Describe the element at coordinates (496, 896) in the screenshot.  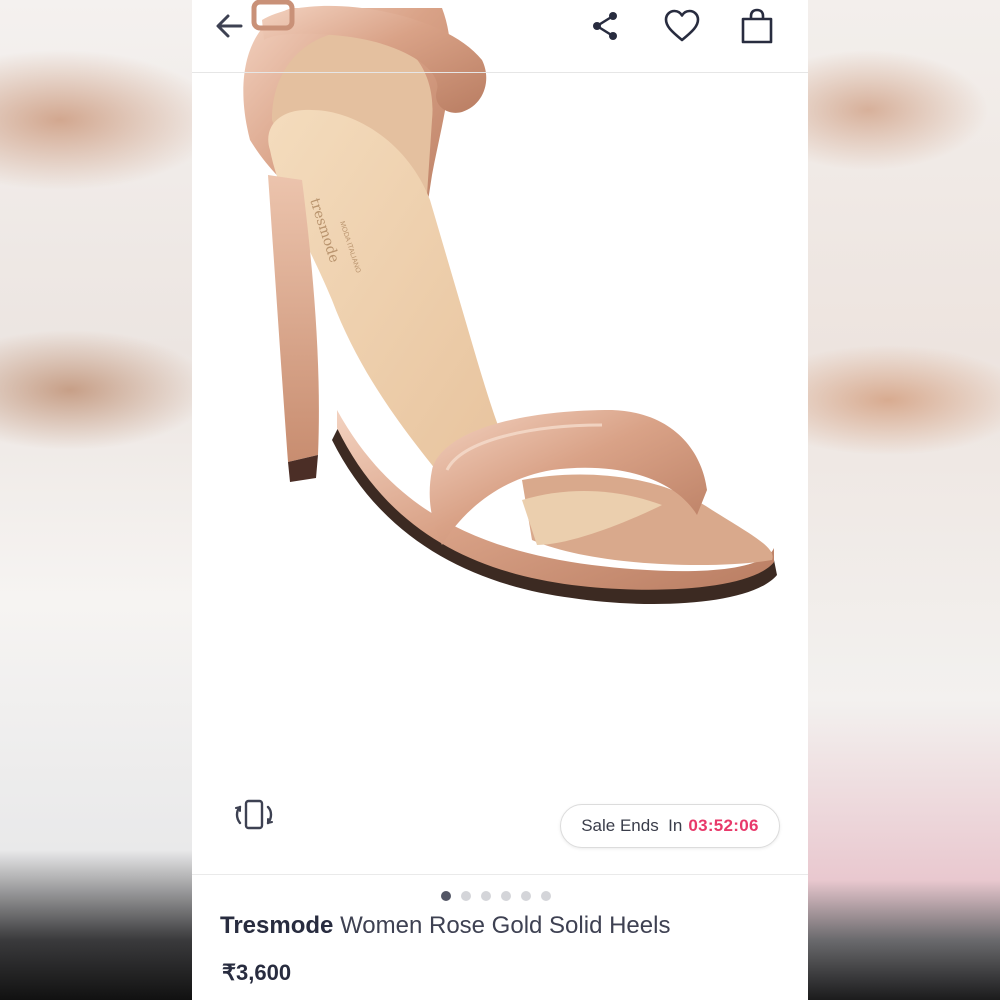
I see `carousel-indicator` at that location.